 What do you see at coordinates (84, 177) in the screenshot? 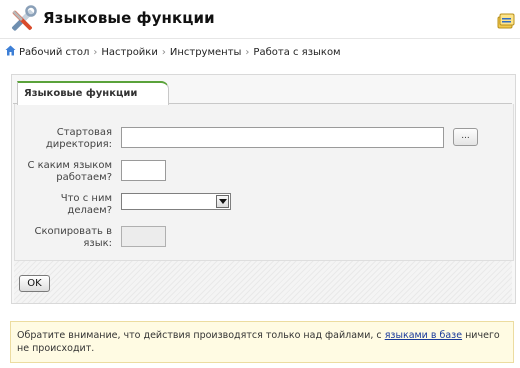
I see `language-label-line2: работаем?` at bounding box center [84, 177].